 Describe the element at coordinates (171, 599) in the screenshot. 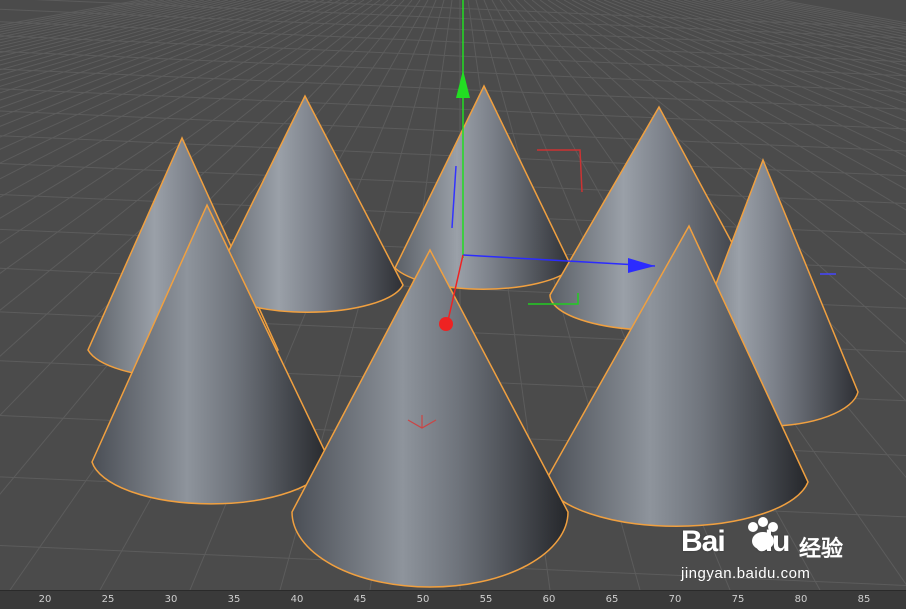

I see `timeline-tick-label: 30` at that location.